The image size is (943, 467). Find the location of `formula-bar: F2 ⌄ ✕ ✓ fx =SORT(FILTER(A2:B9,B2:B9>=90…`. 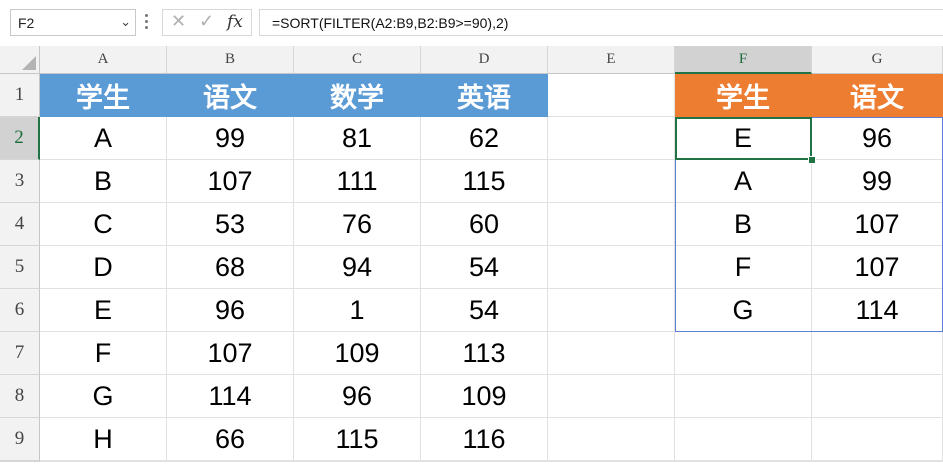

formula-bar: F2 ⌄ ✕ ✓ fx =SORT(FILTER(A2:B9,B2:B9>=90… is located at coordinates (471, 23).